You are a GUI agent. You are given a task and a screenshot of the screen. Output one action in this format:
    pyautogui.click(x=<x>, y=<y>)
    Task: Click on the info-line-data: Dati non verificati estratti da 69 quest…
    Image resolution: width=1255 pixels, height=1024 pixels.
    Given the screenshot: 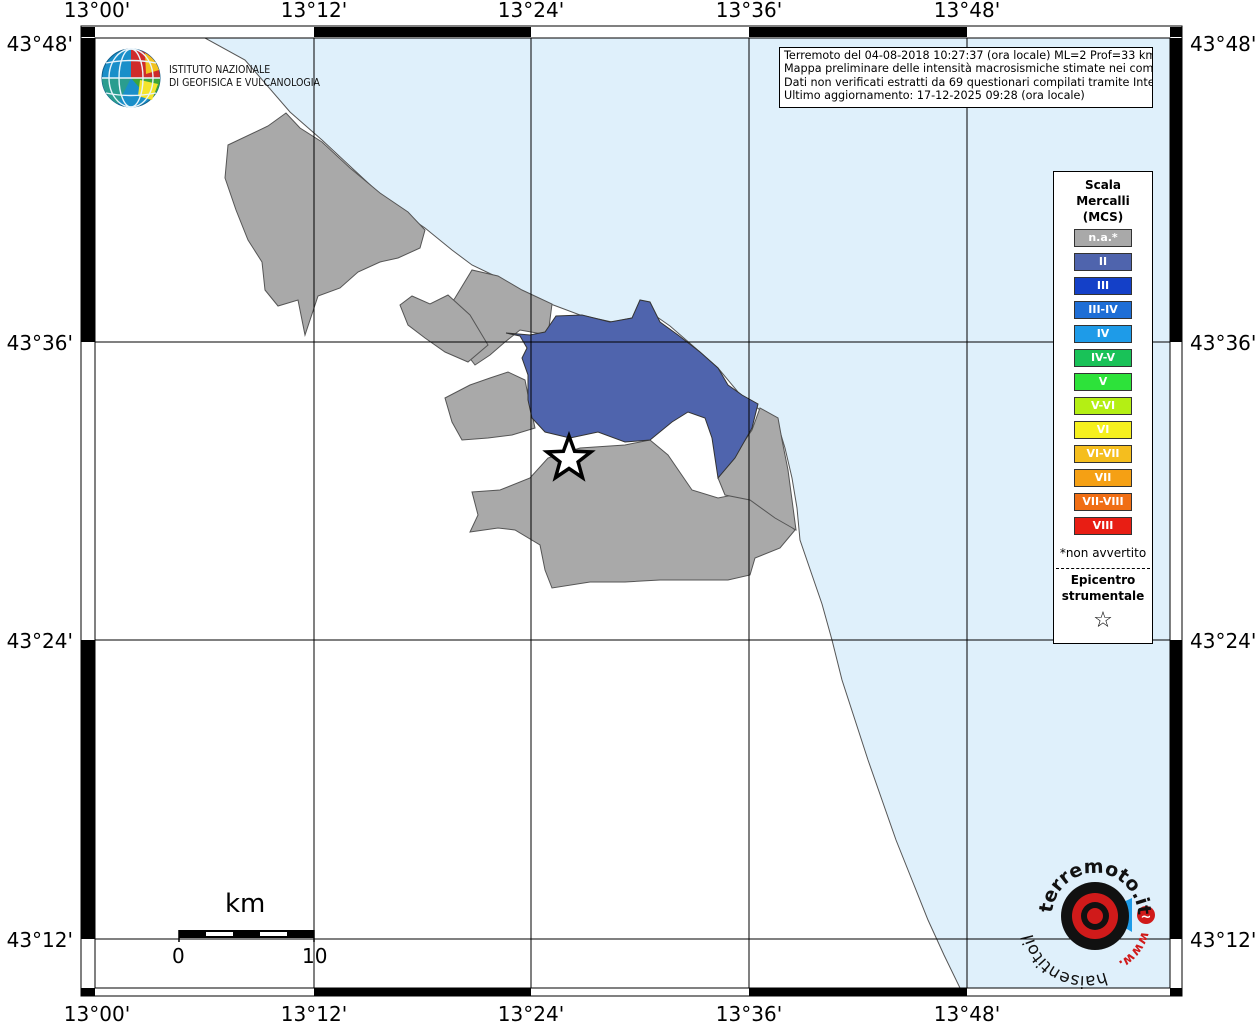 What is the action you would take?
    pyautogui.click(x=968, y=82)
    